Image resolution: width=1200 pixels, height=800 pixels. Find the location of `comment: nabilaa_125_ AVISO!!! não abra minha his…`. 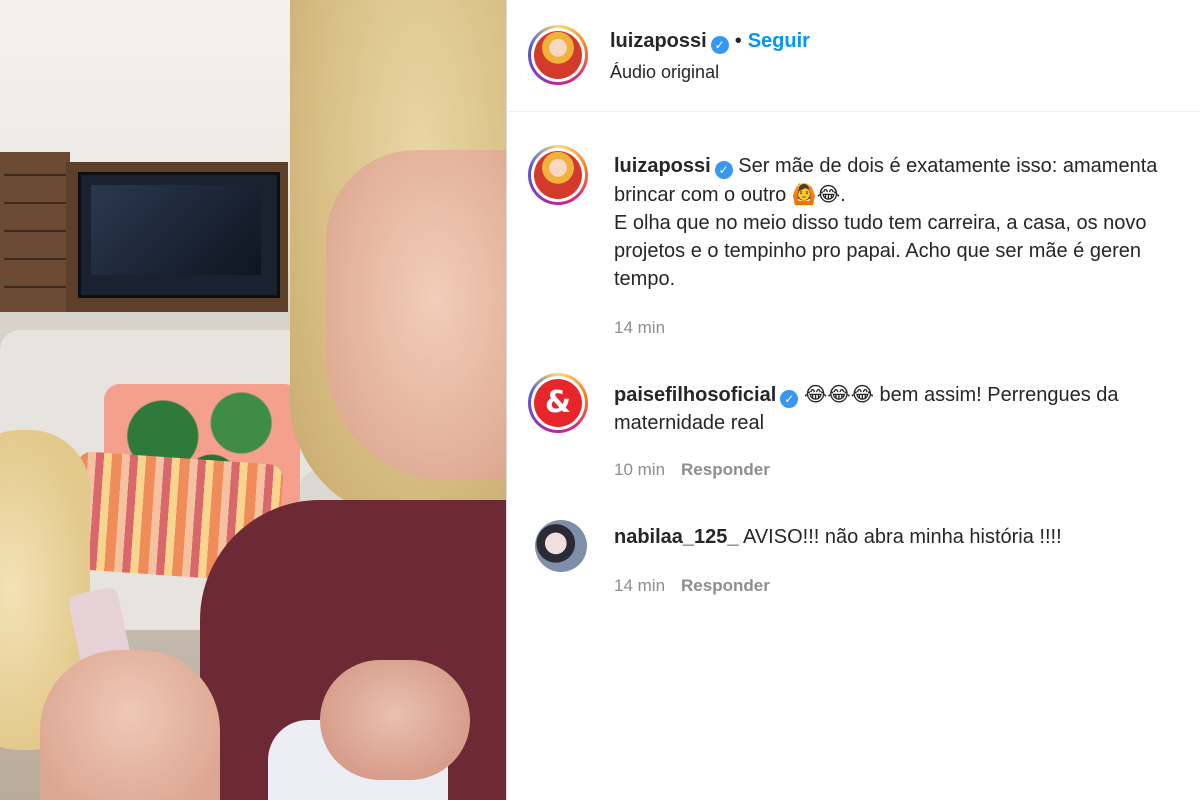

comment: nabilaa_125_ AVISO!!! não abra minha his… is located at coordinates (907, 537).